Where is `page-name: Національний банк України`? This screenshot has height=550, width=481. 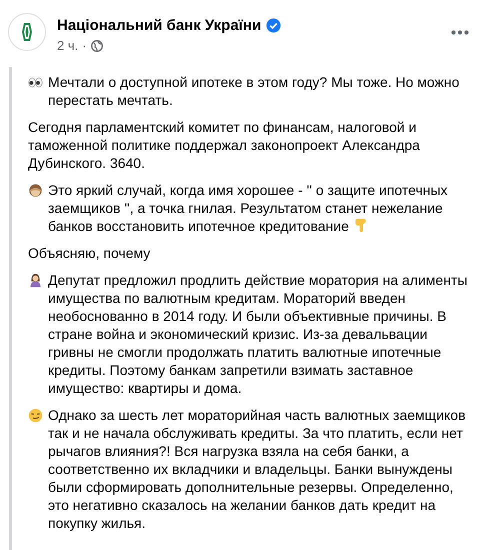 page-name: Національний банк України is located at coordinates (159, 25).